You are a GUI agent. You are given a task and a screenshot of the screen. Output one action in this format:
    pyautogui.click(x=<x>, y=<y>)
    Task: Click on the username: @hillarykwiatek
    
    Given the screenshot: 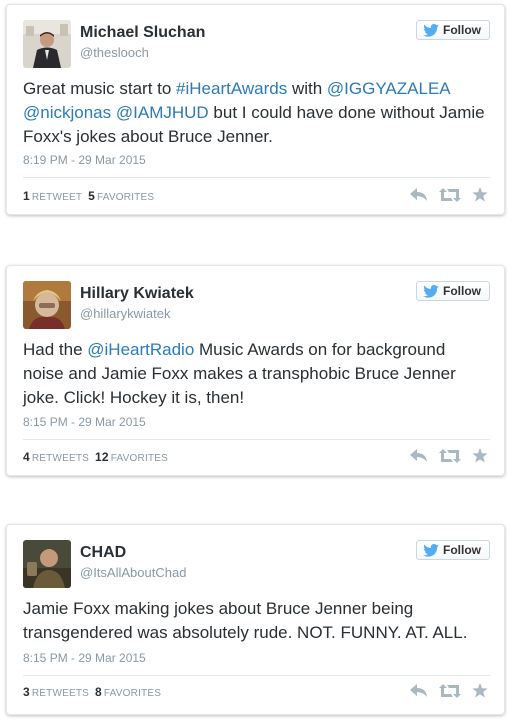 What is the action you would take?
    pyautogui.click(x=125, y=313)
    